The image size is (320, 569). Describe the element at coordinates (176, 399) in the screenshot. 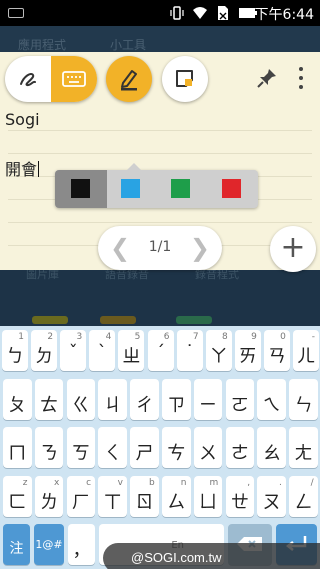

I see `key-row2-5: ㄗ` at that location.